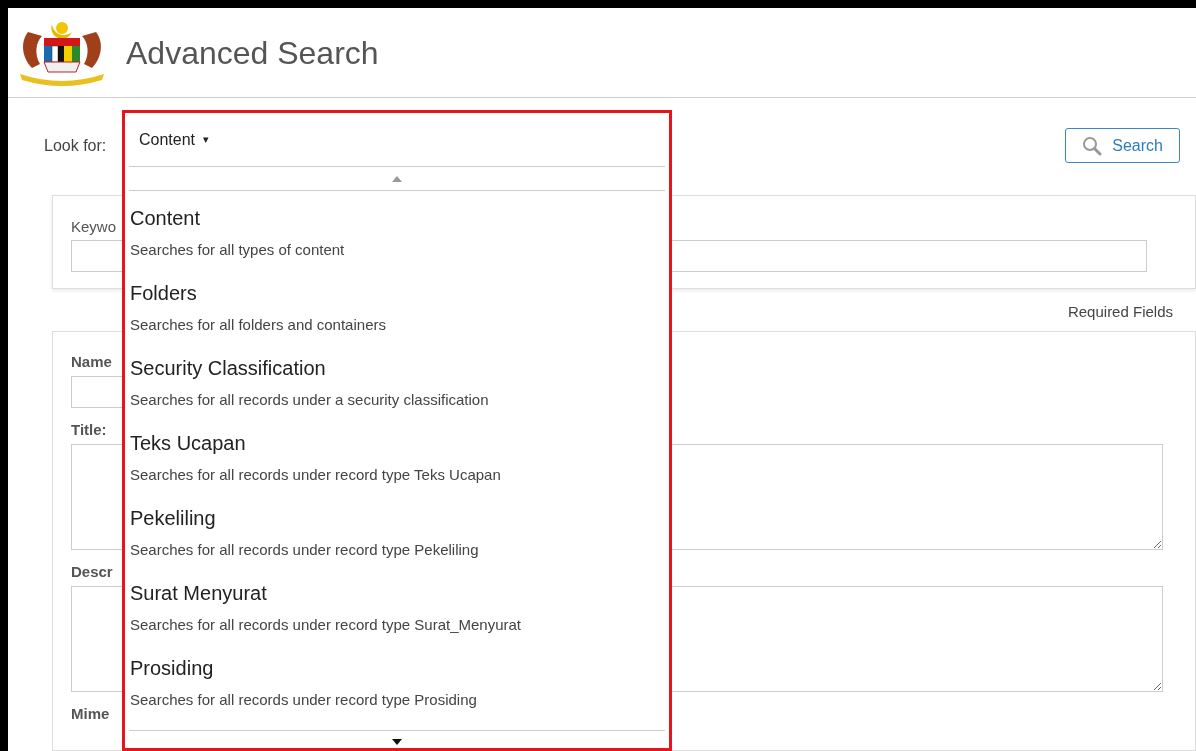 This screenshot has width=1196, height=751. Describe the element at coordinates (92, 572) in the screenshot. I see `field-label: Descr` at that location.